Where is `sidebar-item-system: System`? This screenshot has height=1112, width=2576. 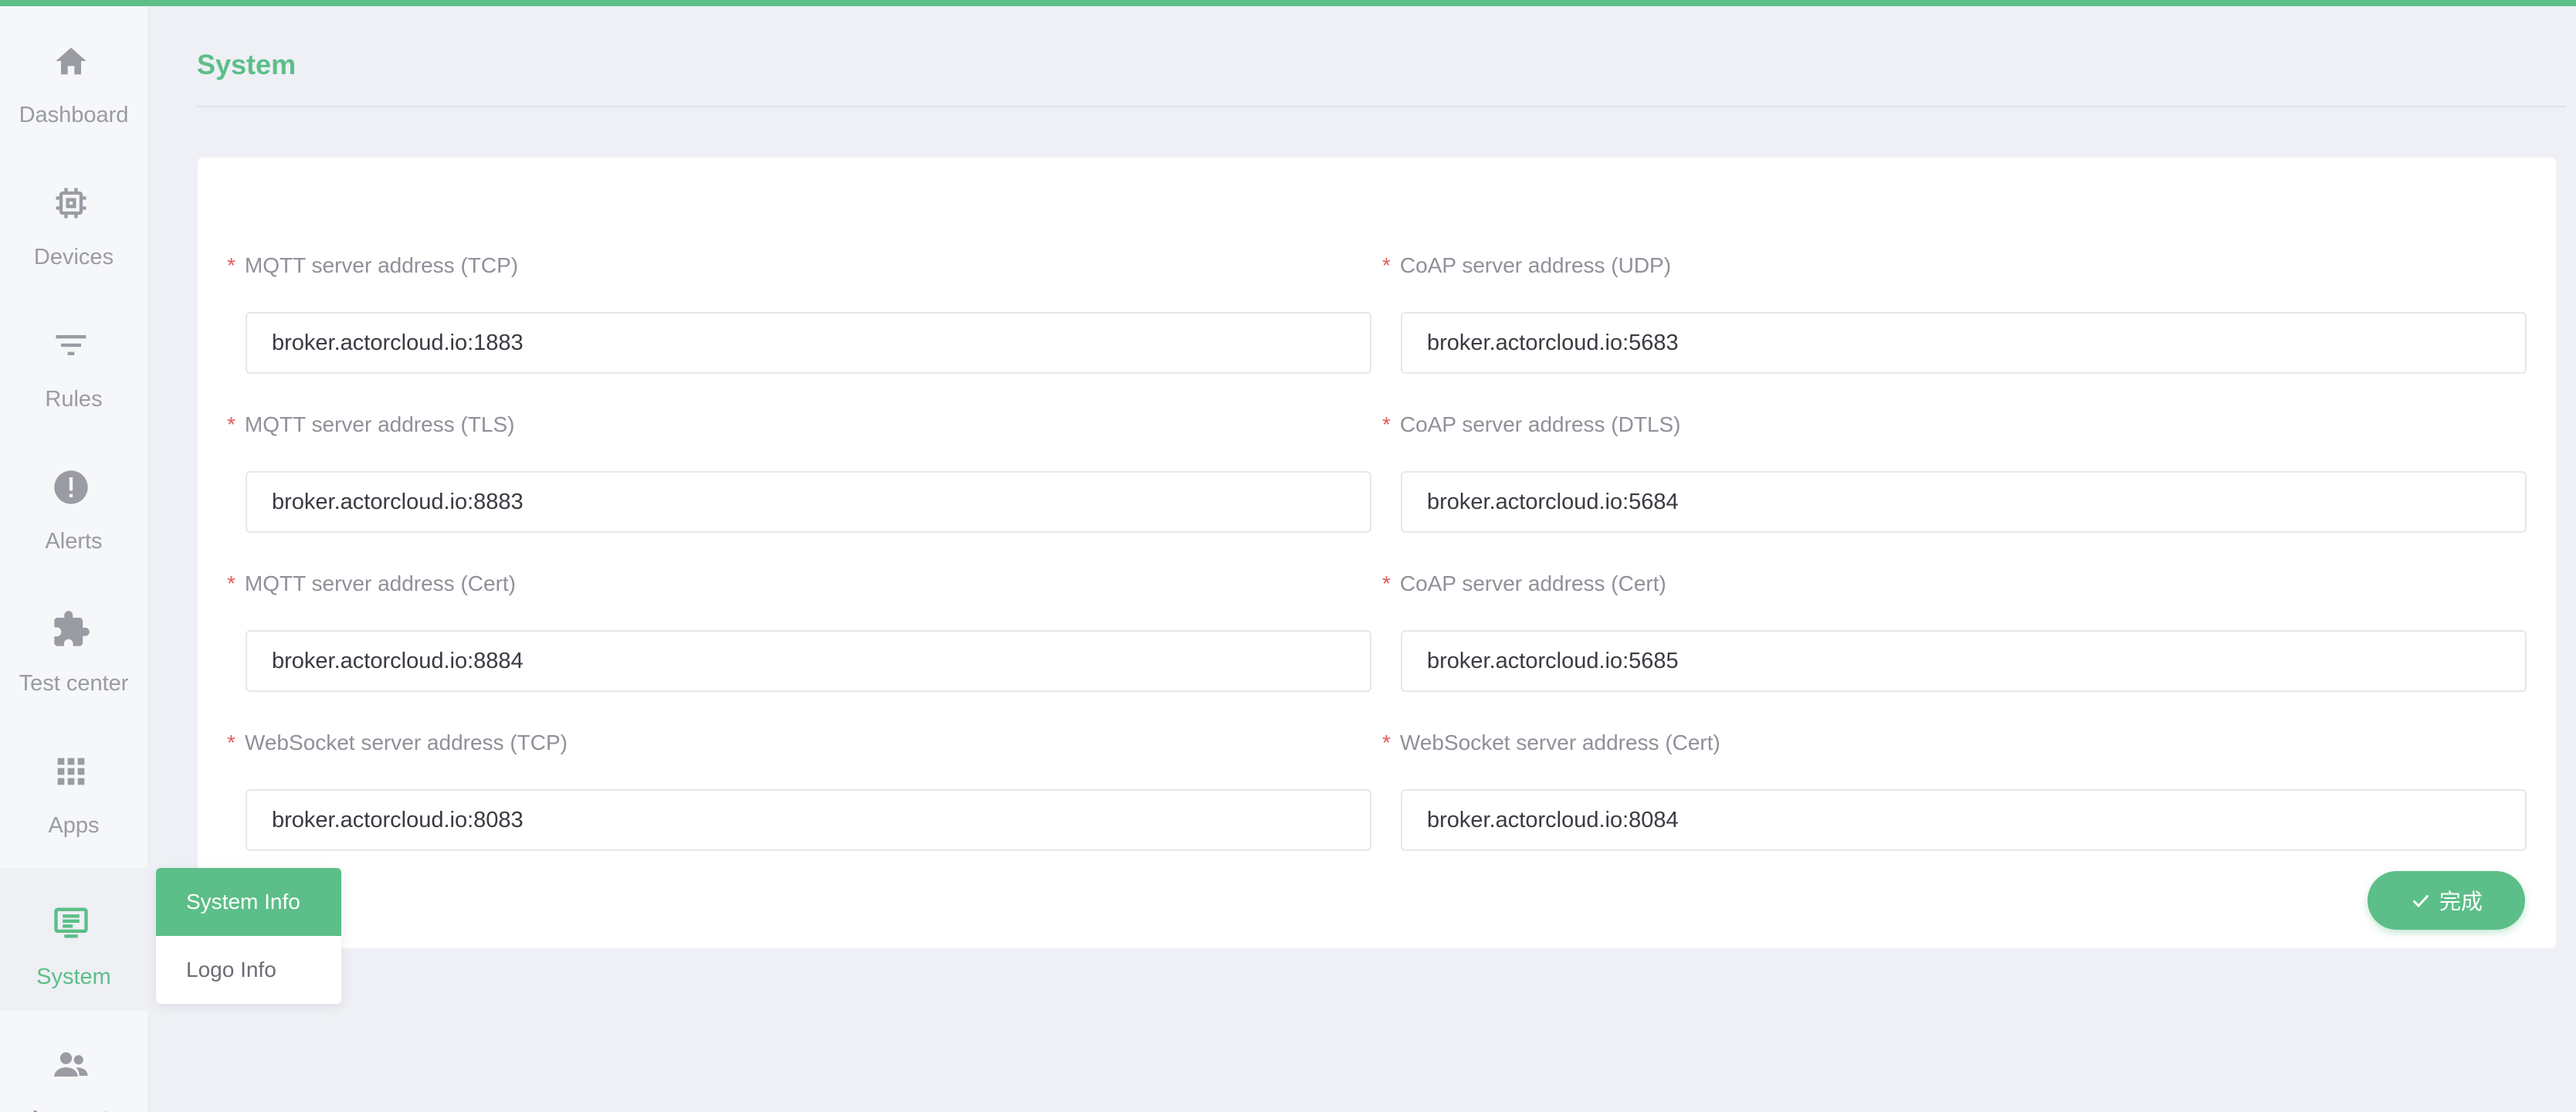
sidebar-item-system: System is located at coordinates (73, 939).